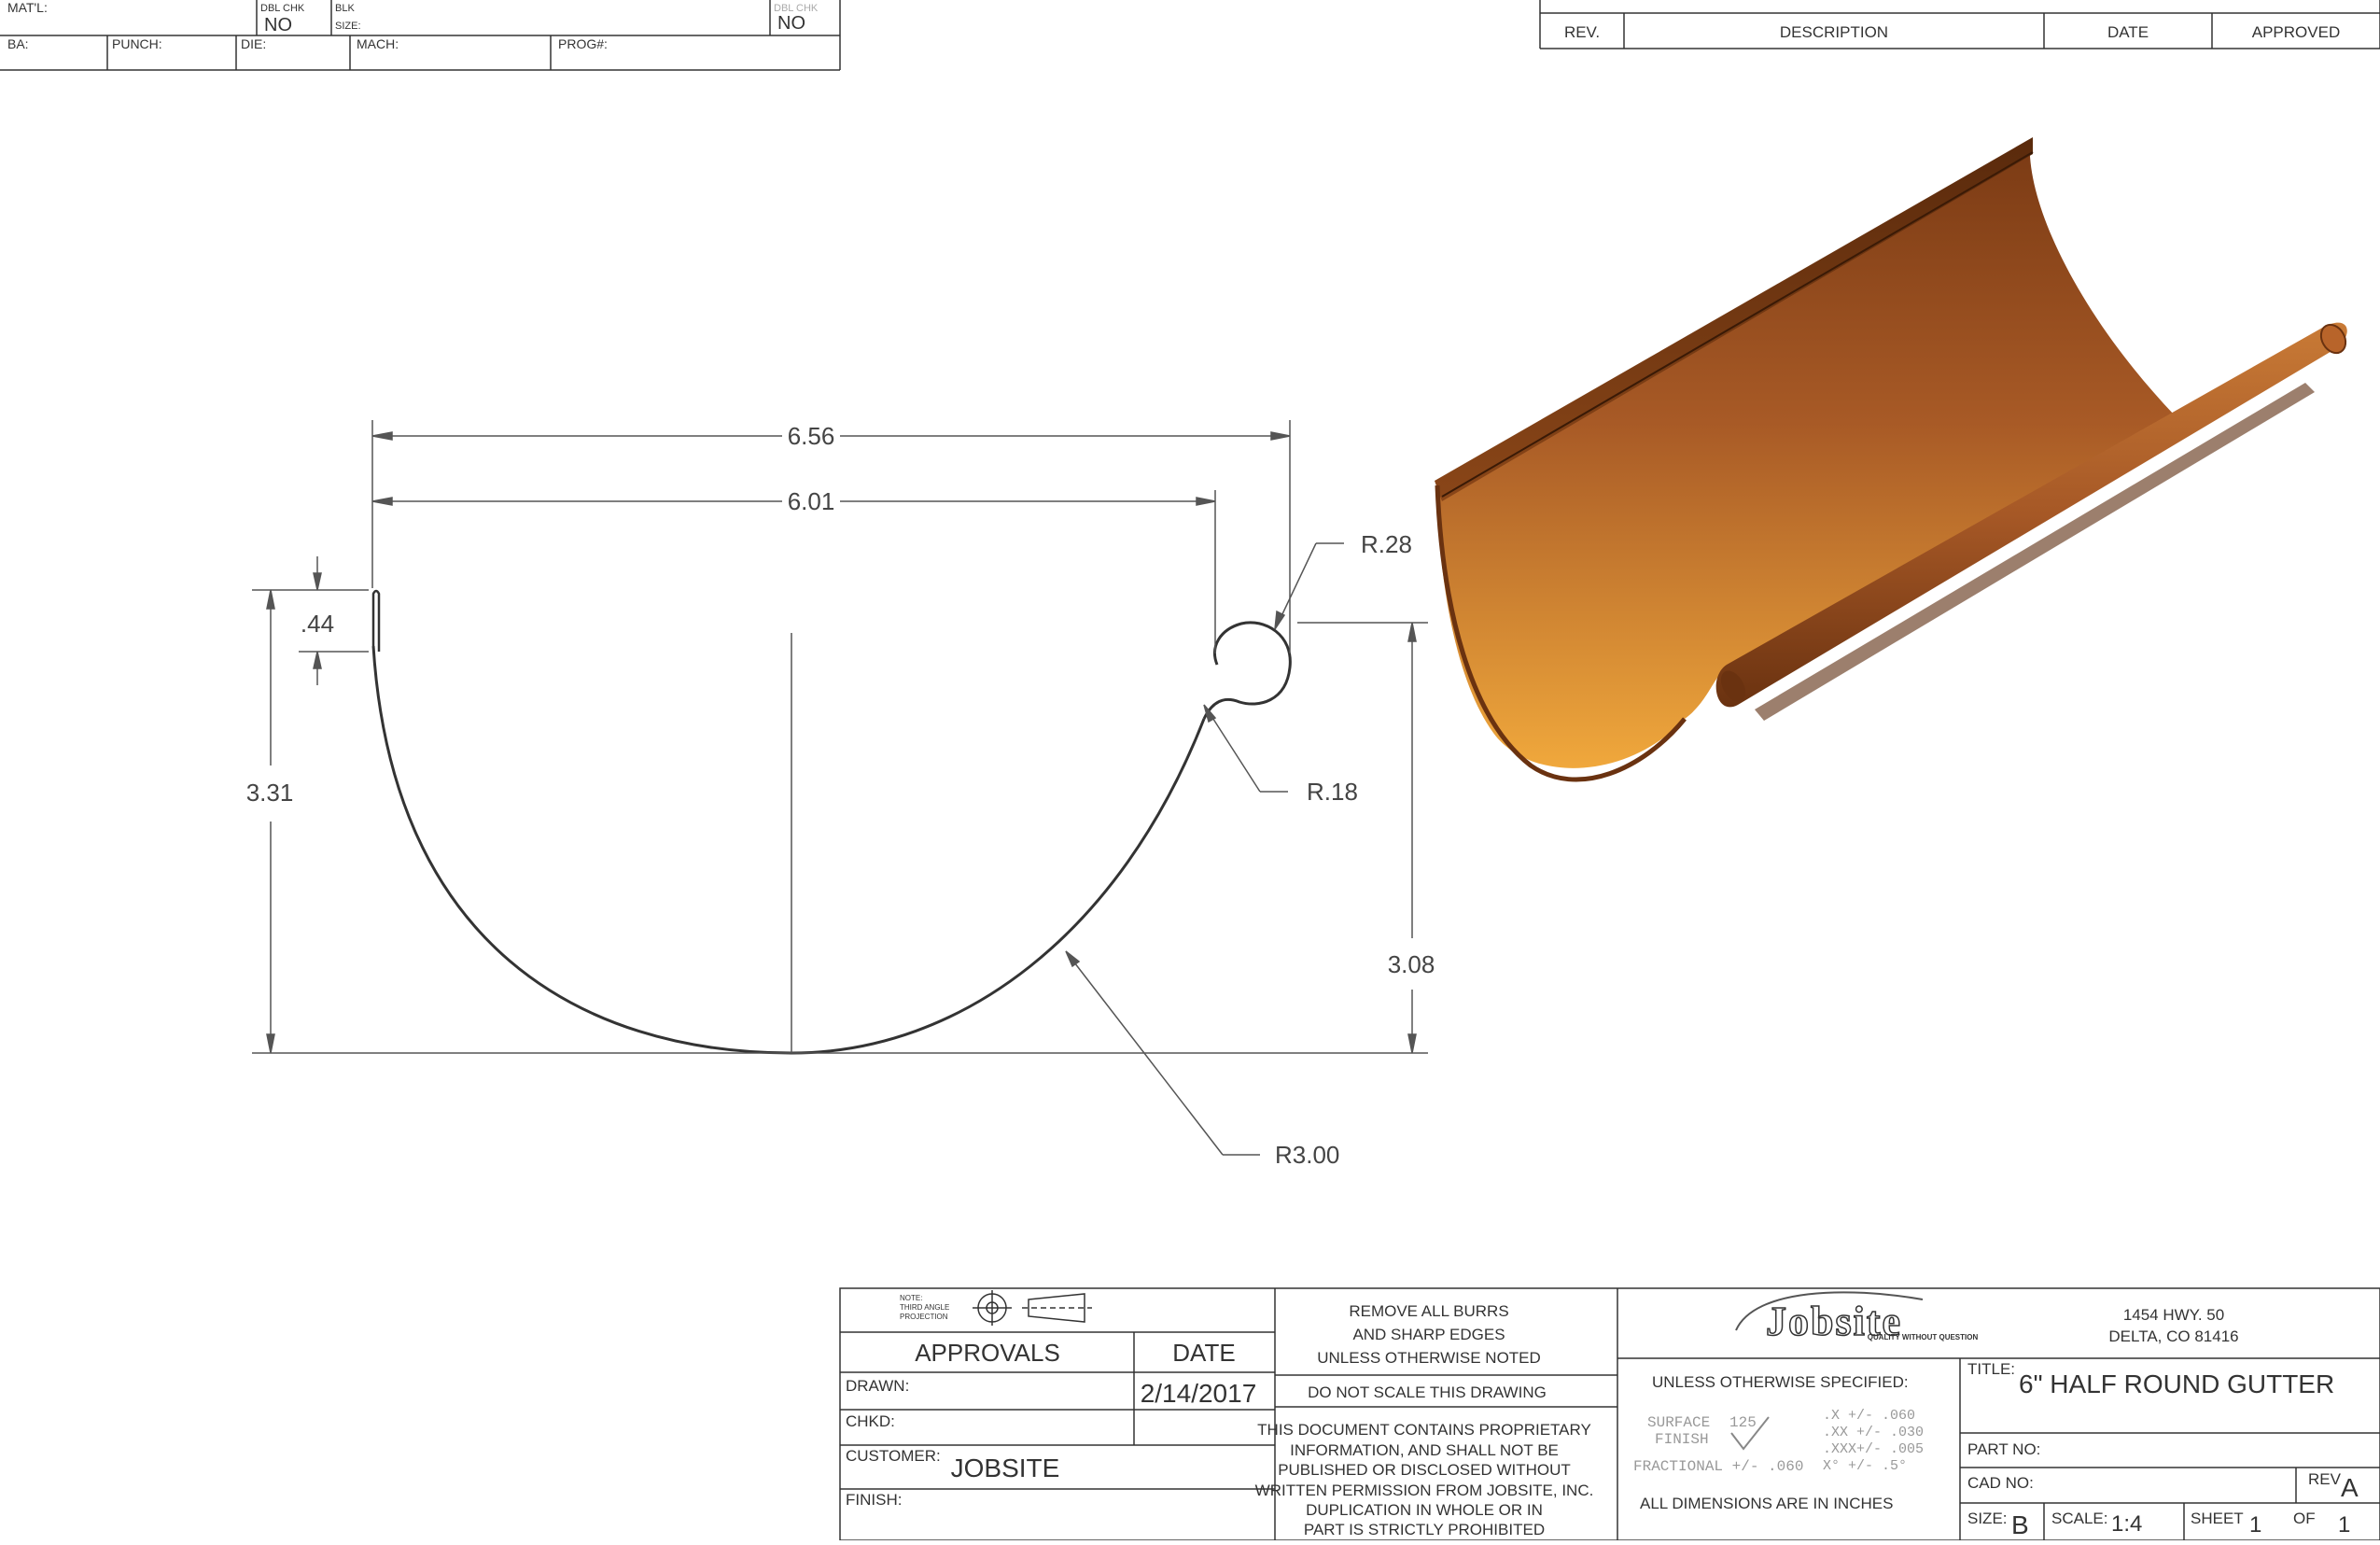 This screenshot has width=2380, height=1545. What do you see at coordinates (18, 43) in the screenshot?
I see `ba-label: BA:` at bounding box center [18, 43].